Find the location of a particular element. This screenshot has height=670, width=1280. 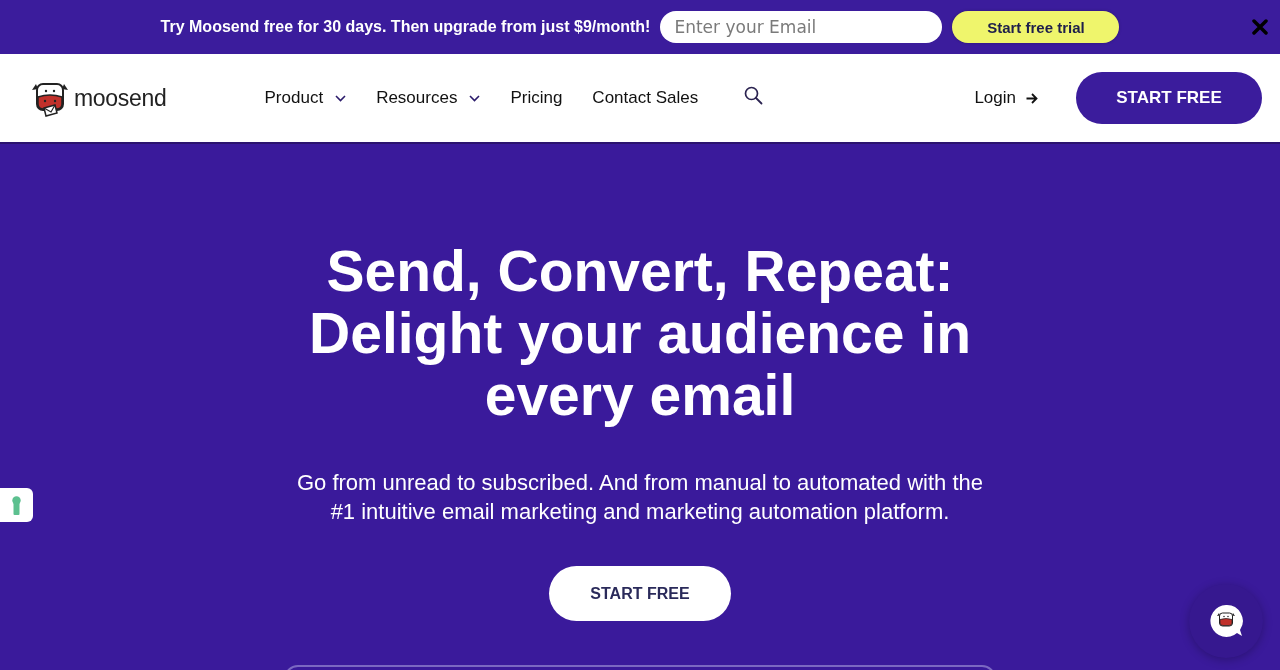

chat-launcher-button is located at coordinates (1226, 621).